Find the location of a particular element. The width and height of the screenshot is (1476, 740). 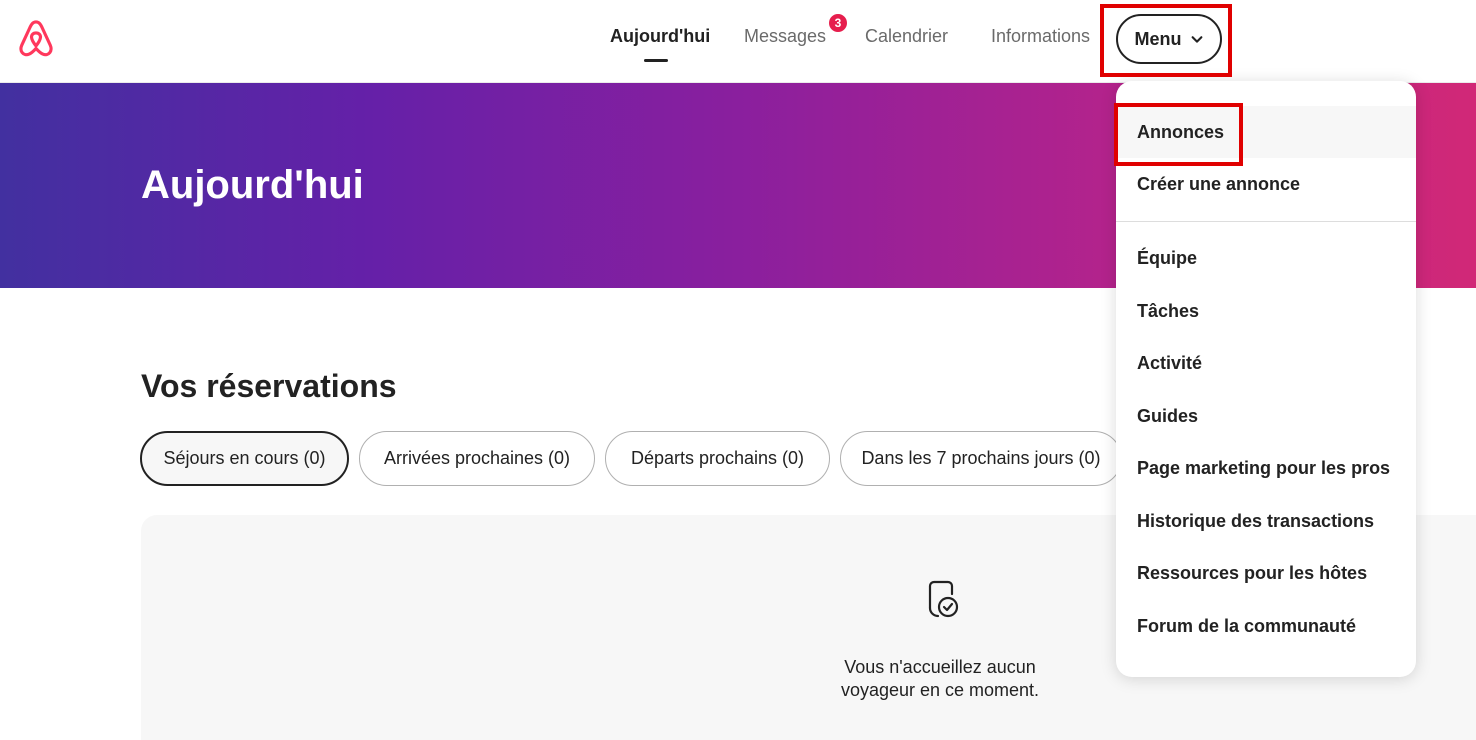

page-title: Aujourd'hui is located at coordinates (252, 185).